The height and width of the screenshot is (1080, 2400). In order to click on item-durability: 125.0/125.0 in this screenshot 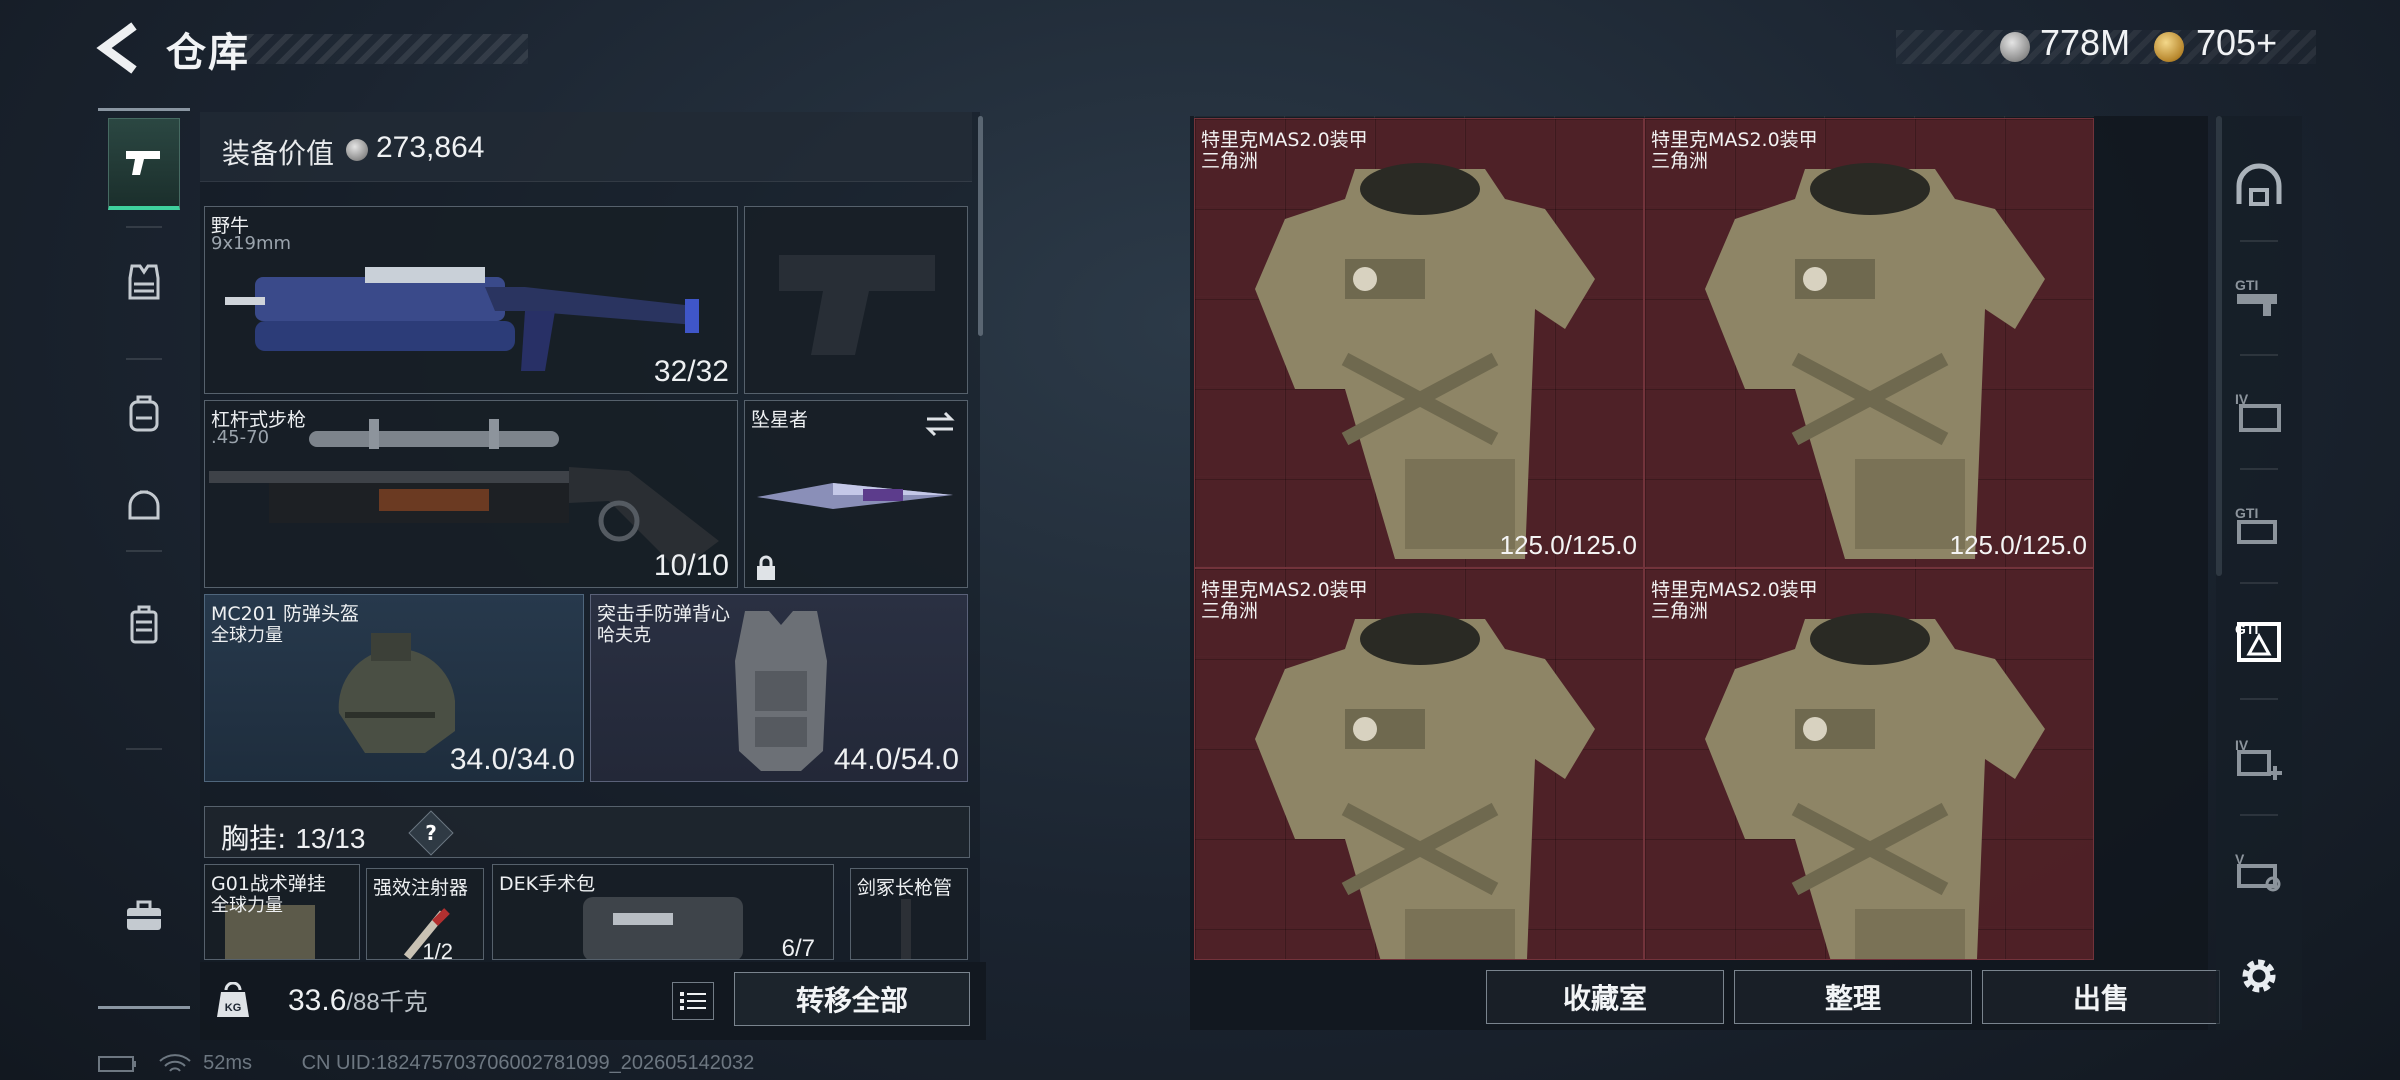, I will do `click(1568, 545)`.